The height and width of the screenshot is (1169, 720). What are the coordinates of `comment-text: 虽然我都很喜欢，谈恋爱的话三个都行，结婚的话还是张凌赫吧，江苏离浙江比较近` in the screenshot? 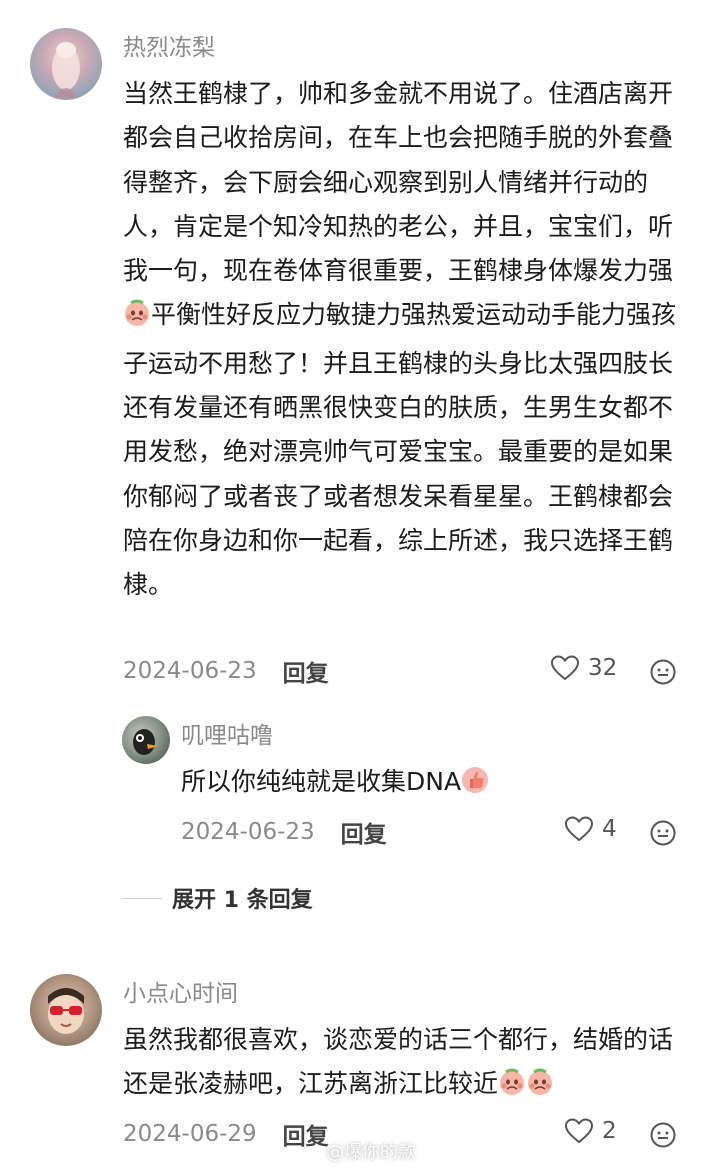 It's located at (408, 1064).